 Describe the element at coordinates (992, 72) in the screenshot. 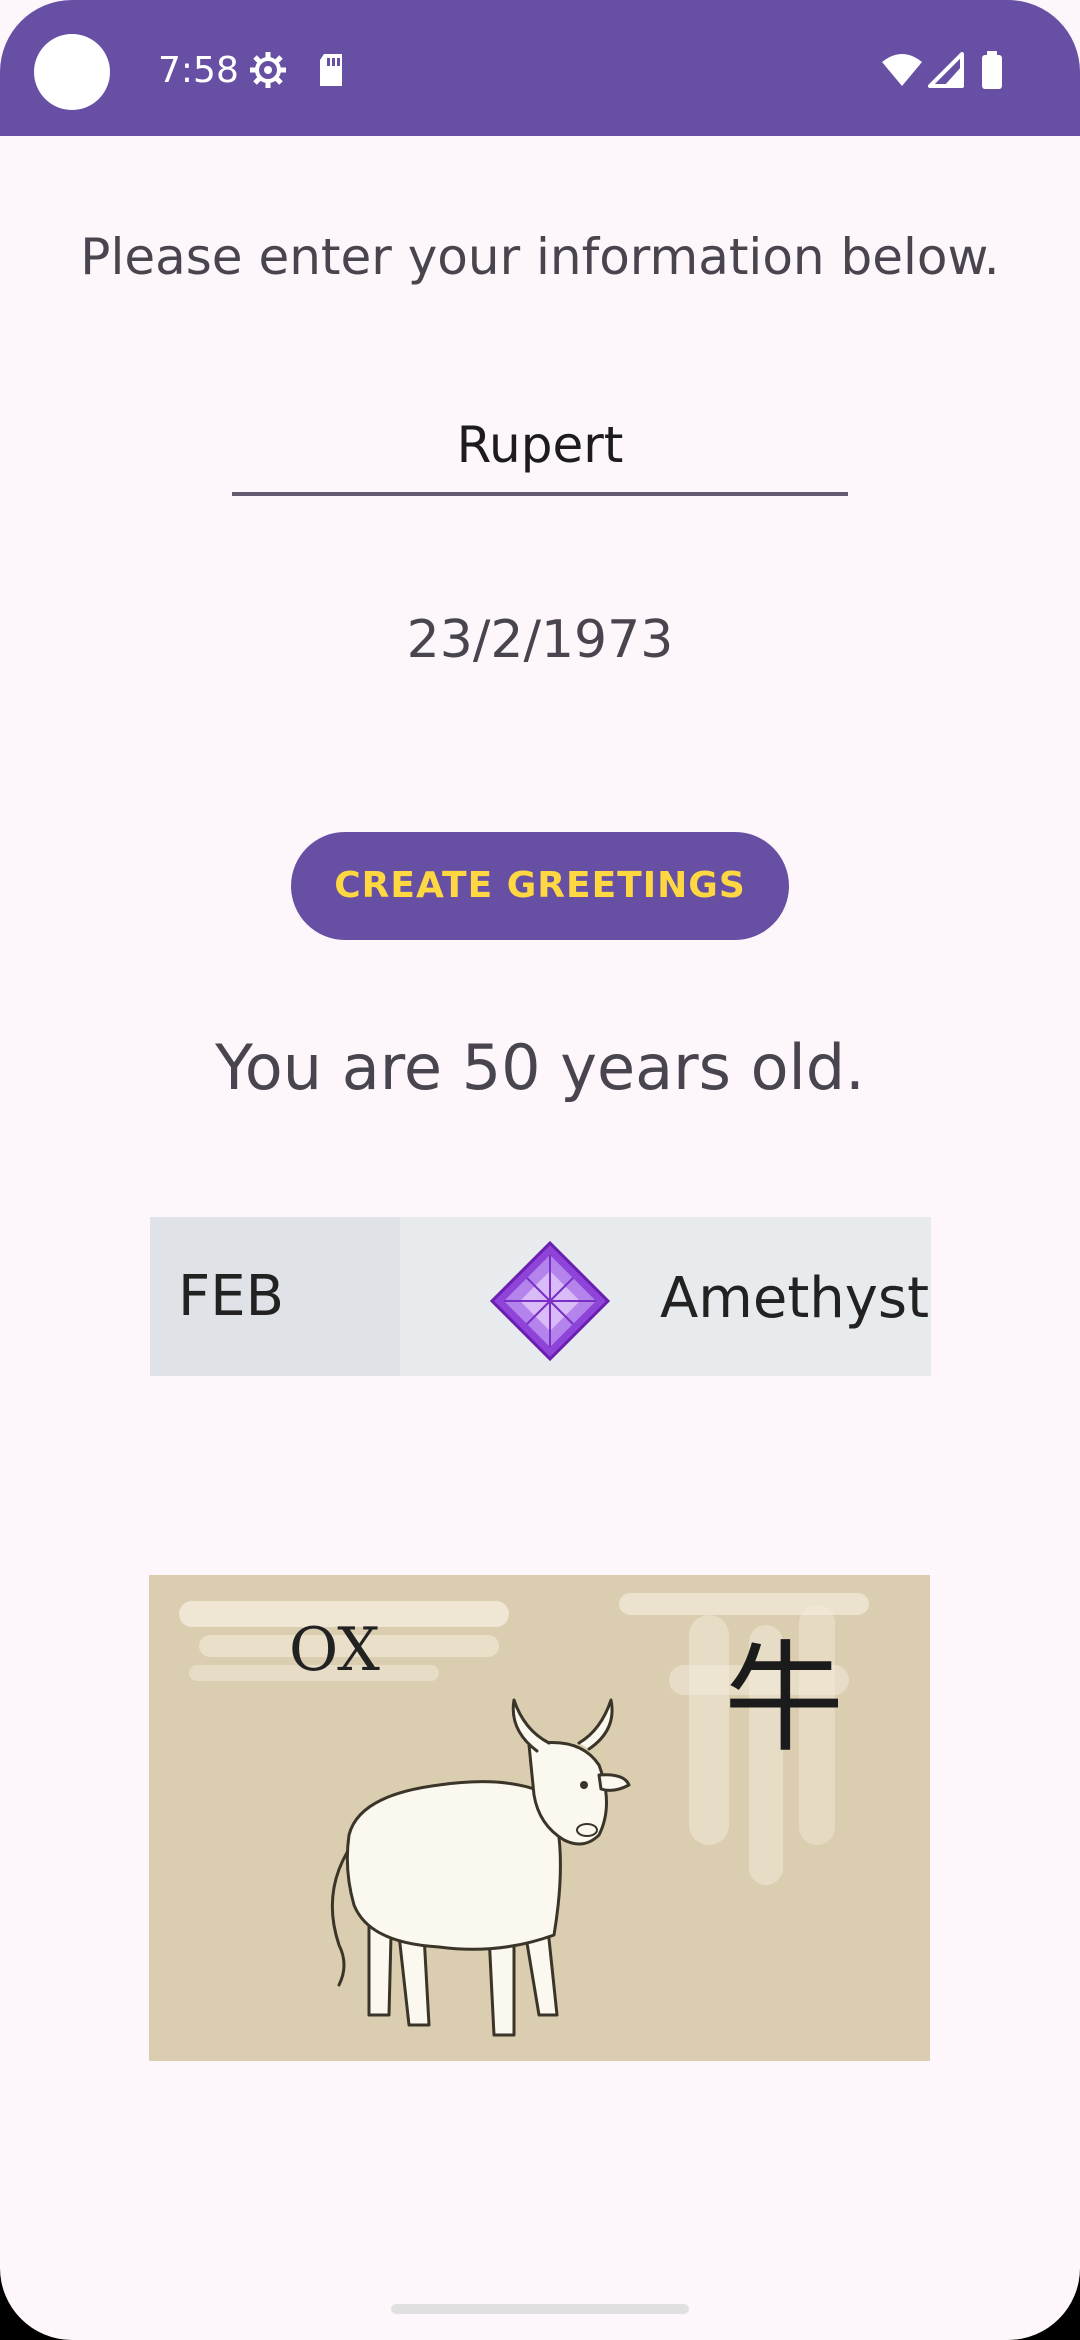

I see `battery-icon` at that location.